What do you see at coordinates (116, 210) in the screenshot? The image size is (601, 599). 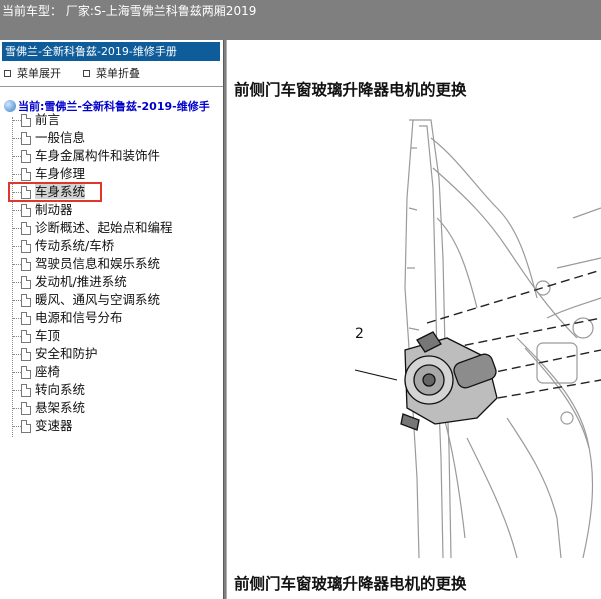 I see `tree-item: 制动器` at bounding box center [116, 210].